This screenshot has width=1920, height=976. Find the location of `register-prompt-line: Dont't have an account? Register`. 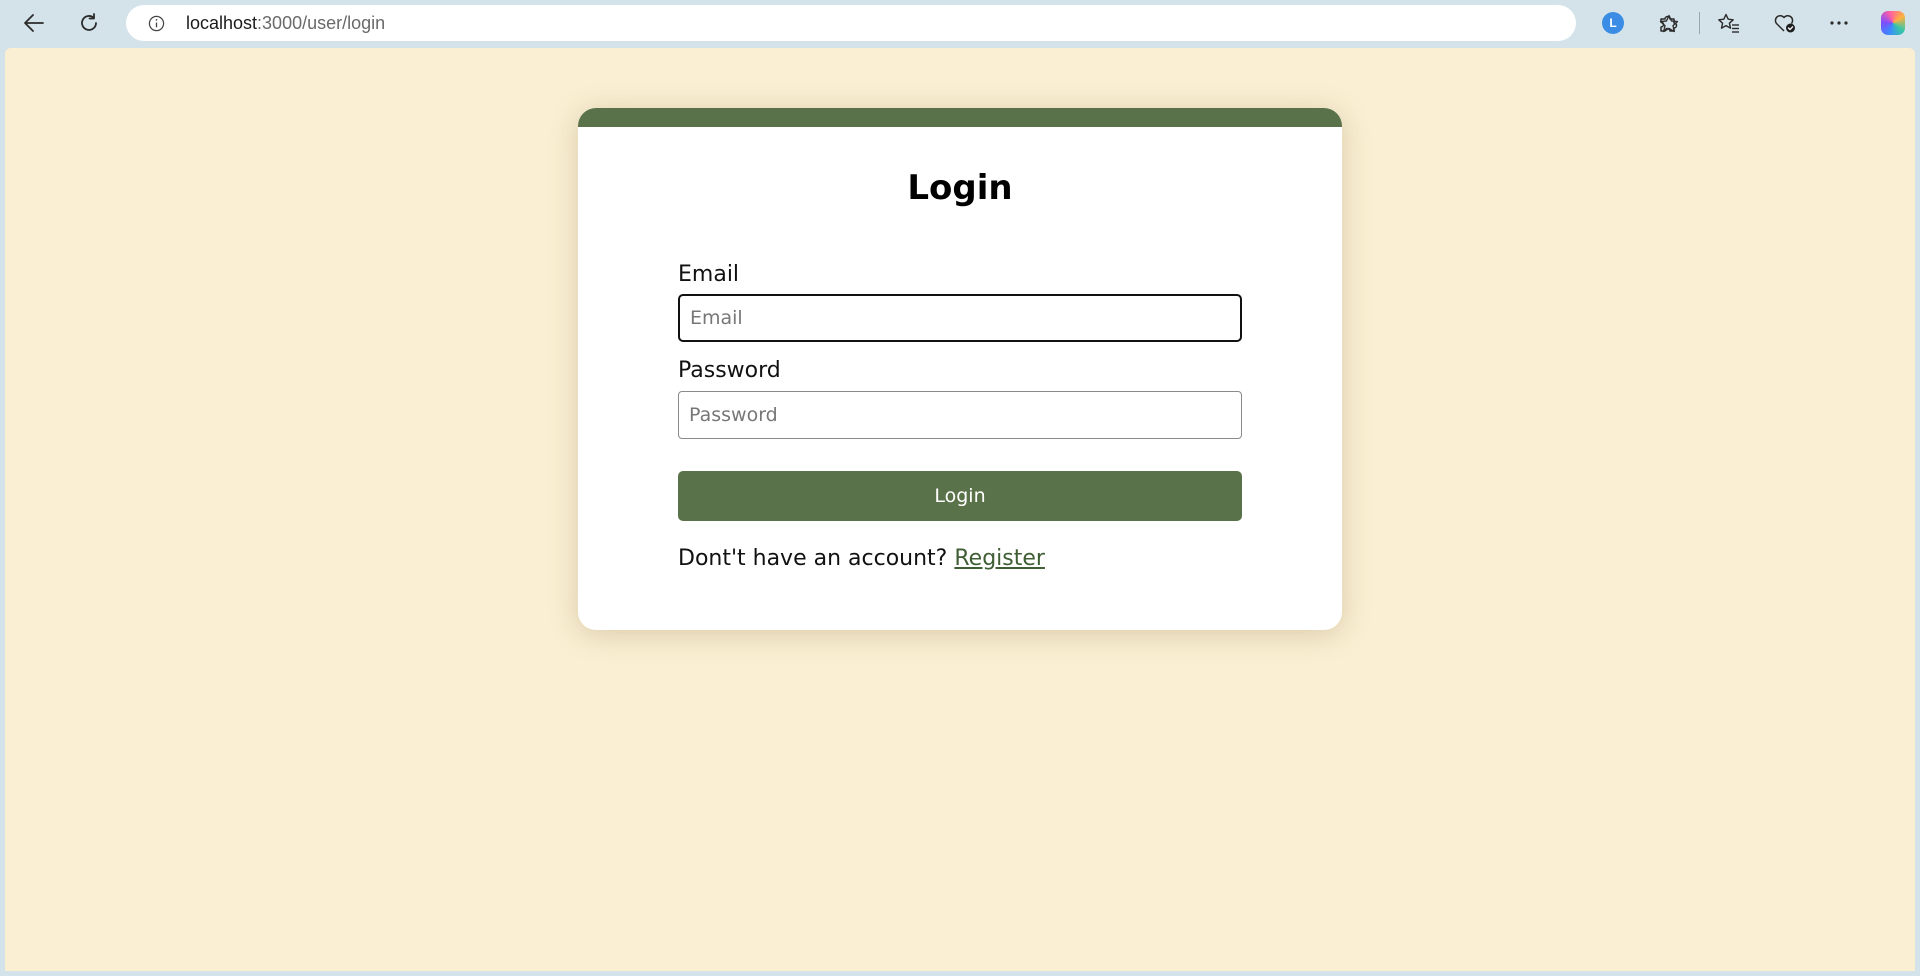

register-prompt-line: Dont't have an account? Register is located at coordinates (861, 559).